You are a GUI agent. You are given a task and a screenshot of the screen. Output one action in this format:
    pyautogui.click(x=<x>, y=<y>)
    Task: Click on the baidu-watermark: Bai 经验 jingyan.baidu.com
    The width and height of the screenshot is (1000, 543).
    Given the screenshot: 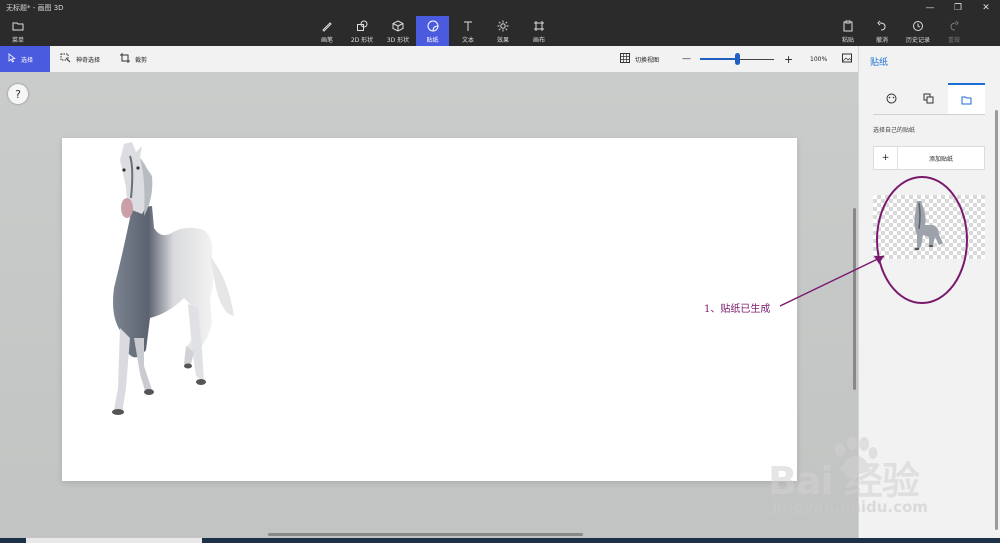 What is the action you would take?
    pyautogui.click(x=876, y=480)
    